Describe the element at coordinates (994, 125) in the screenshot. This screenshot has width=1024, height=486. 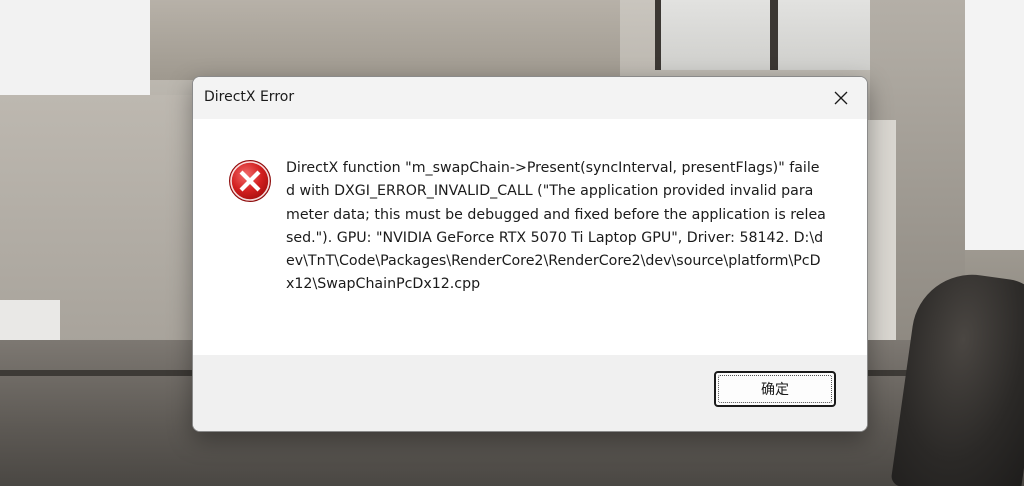
I see `background-sky-right` at that location.